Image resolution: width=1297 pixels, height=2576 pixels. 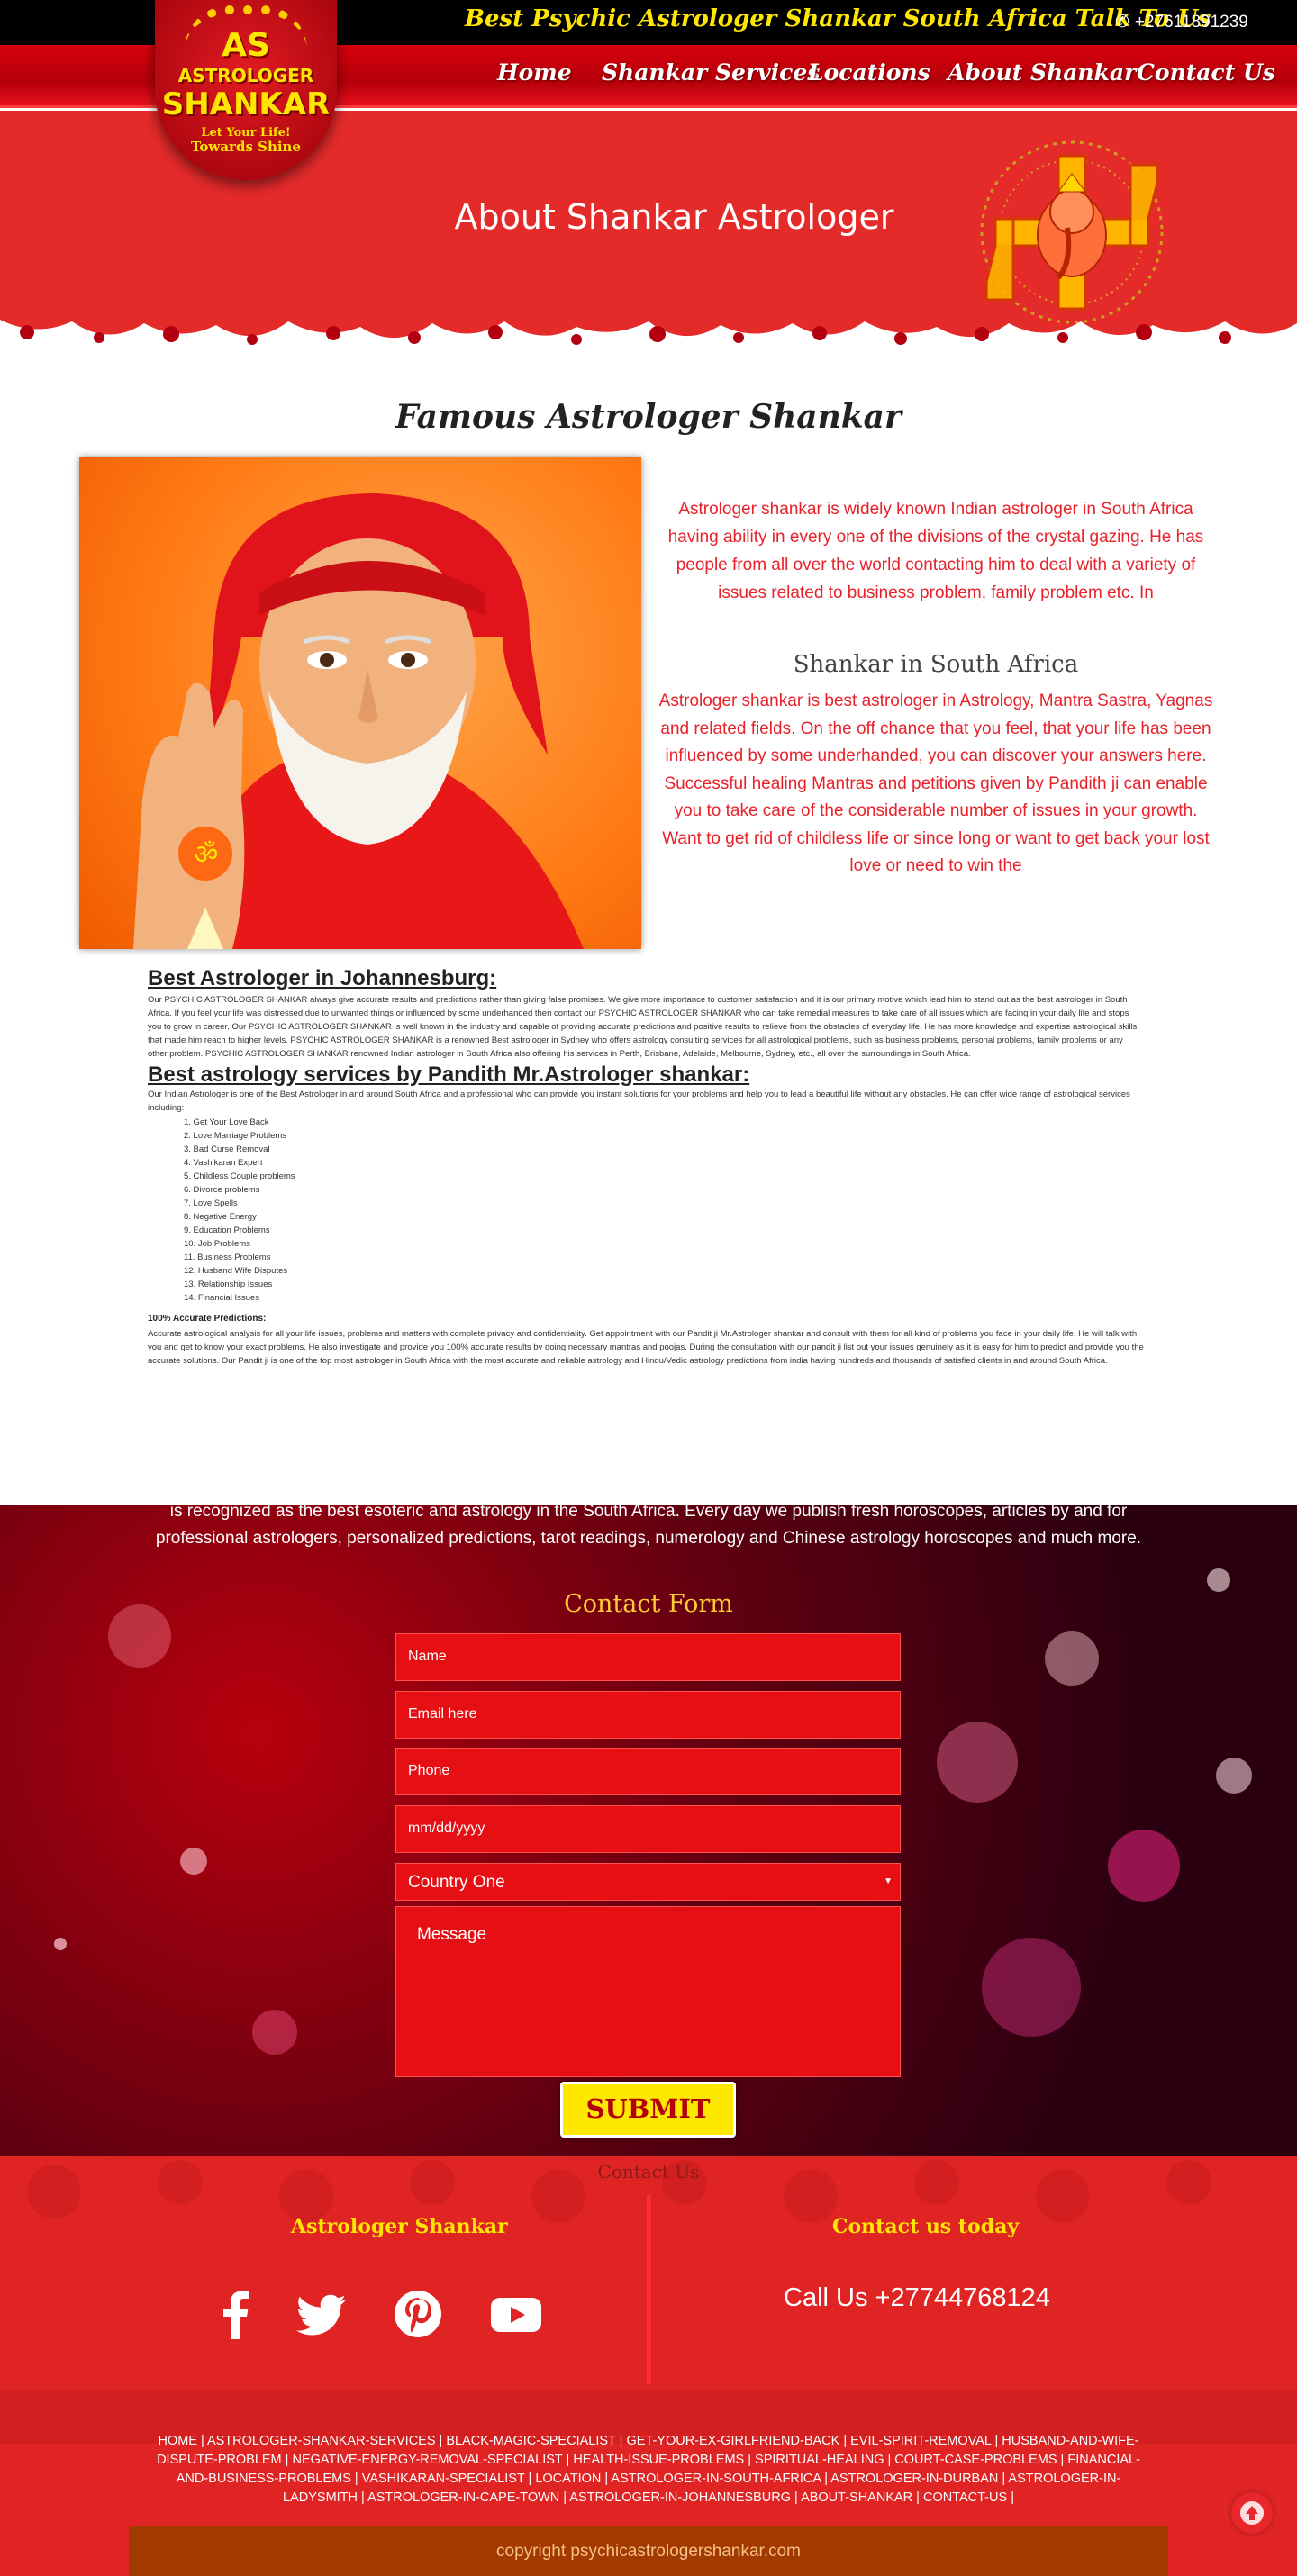 I want to click on johannesburg-title: Best Astrologer in Johannesburg:, so click(x=322, y=978).